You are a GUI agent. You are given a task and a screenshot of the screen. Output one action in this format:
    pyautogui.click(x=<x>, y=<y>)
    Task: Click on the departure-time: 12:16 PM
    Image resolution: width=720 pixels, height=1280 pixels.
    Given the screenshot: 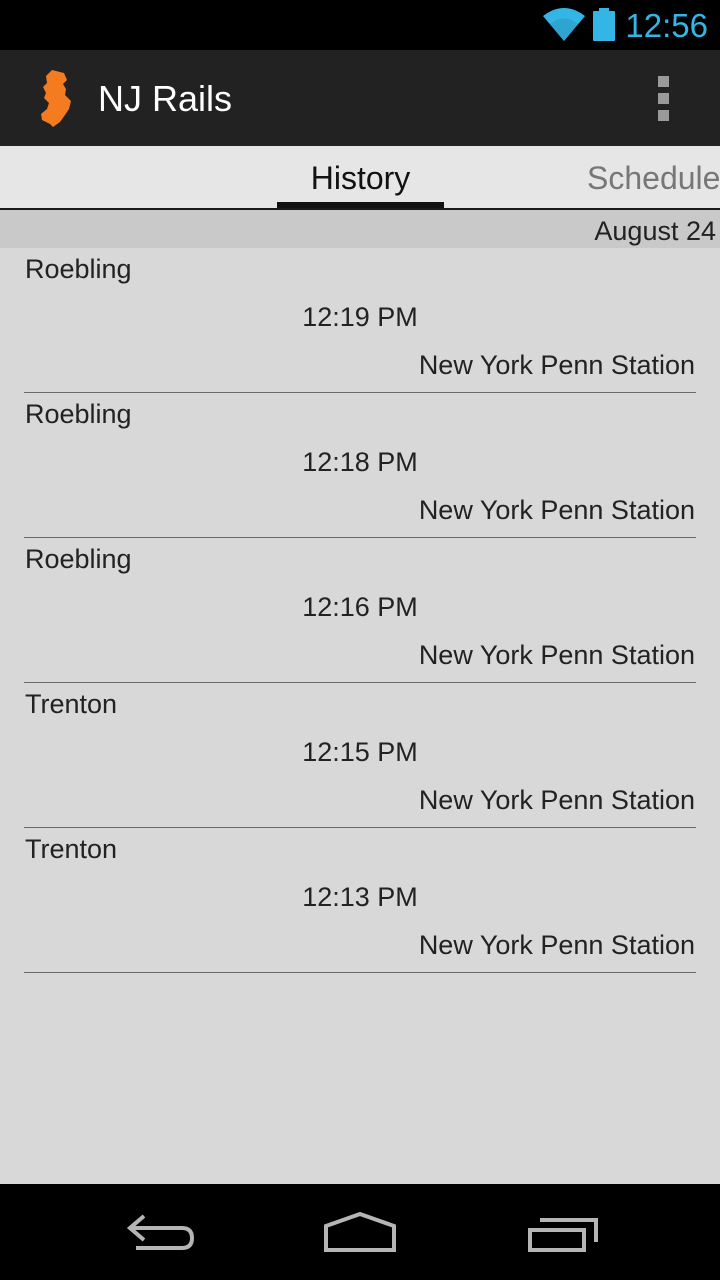 What is the action you would take?
    pyautogui.click(x=360, y=607)
    